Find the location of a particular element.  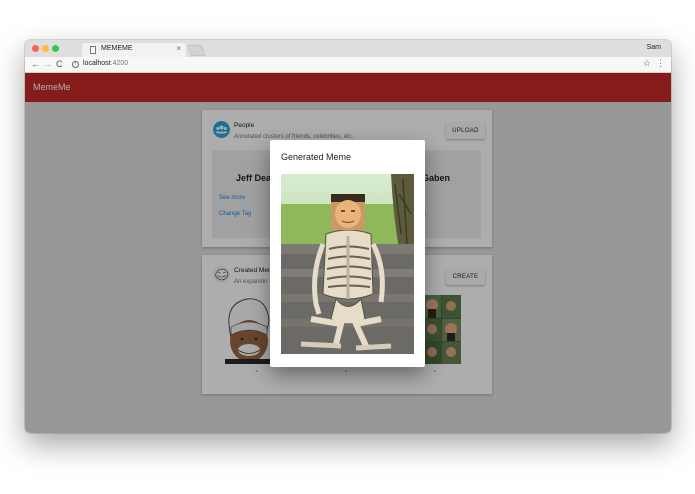

site-info-icon: i is located at coordinates (75, 64).